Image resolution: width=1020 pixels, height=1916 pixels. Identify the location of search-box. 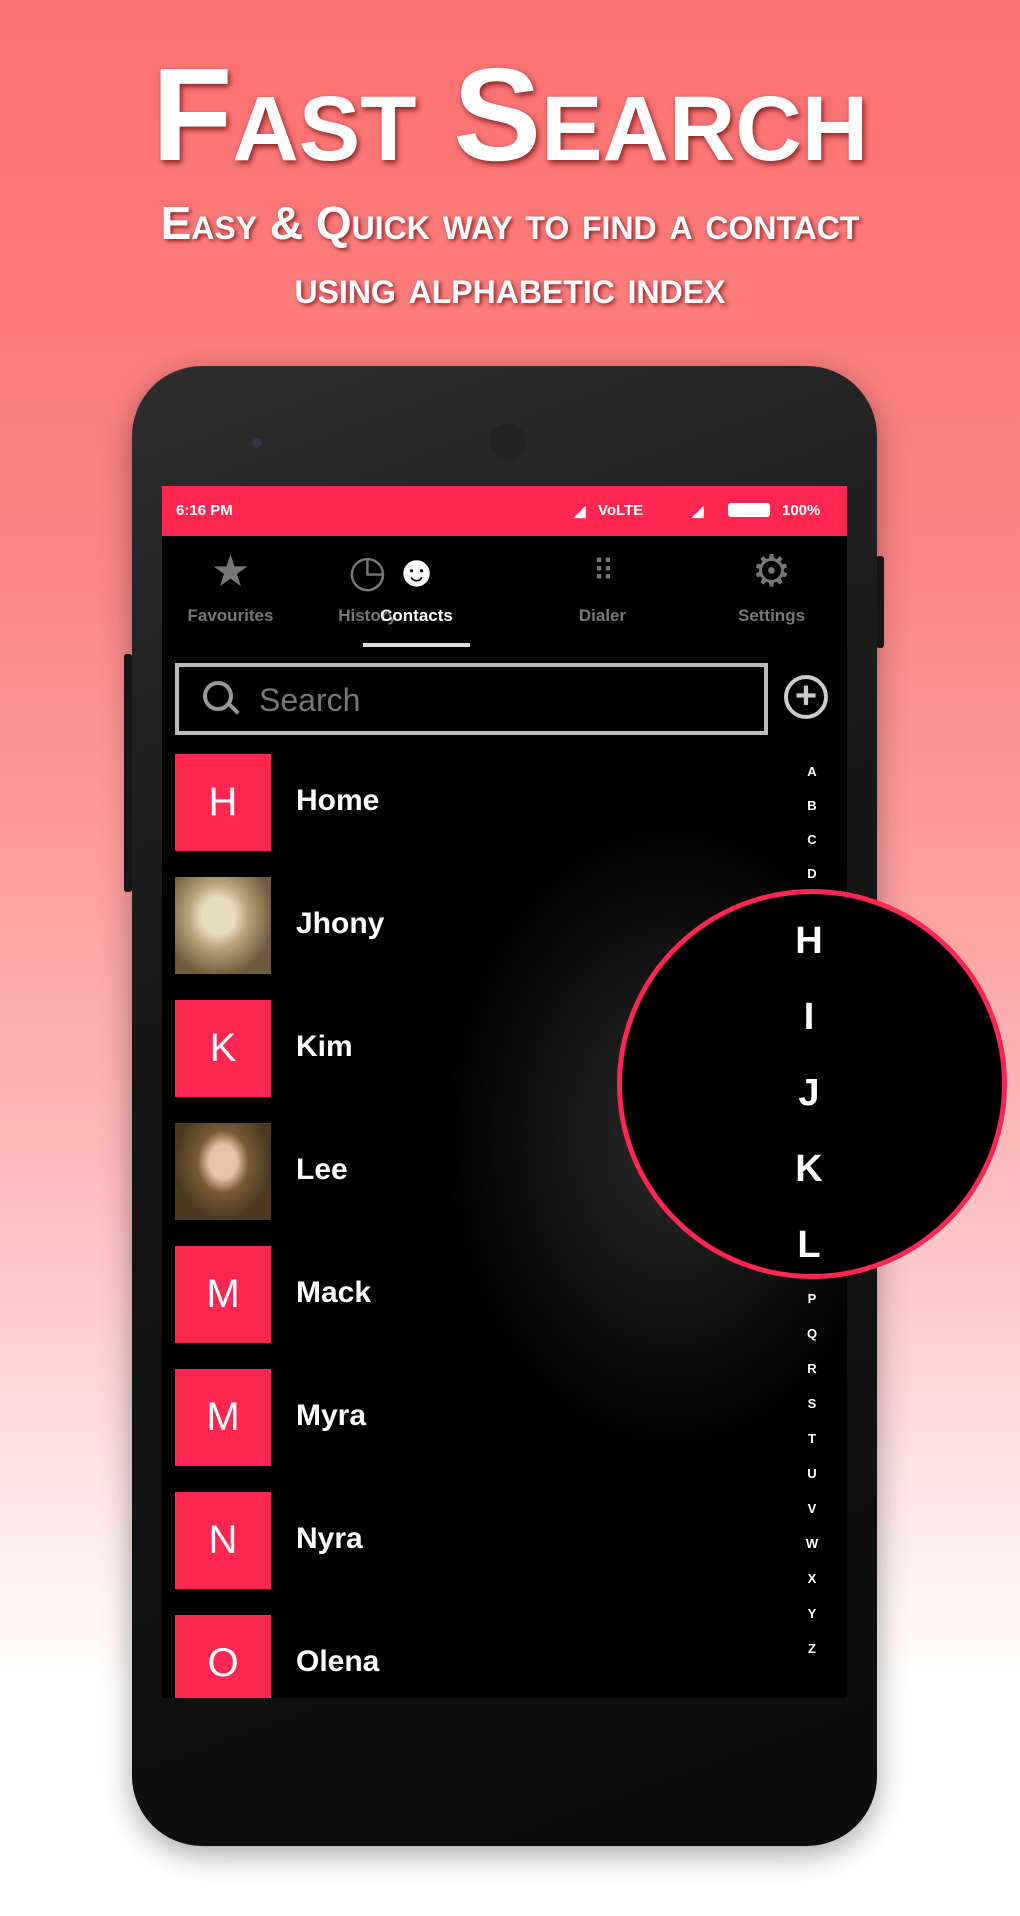
(471, 699).